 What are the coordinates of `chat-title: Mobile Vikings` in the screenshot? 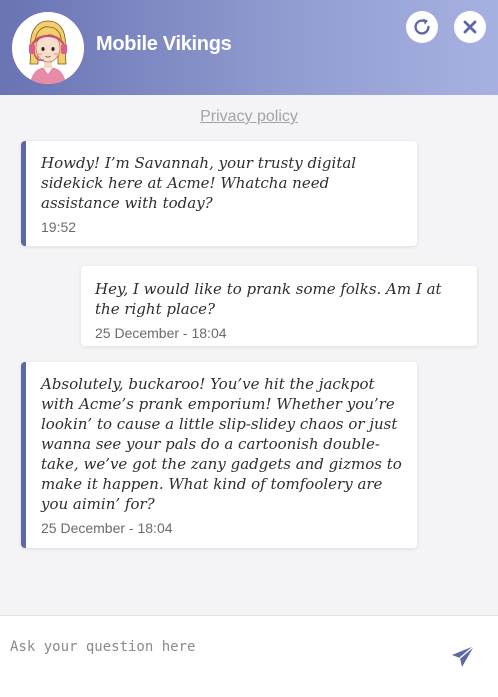 It's located at (164, 44).